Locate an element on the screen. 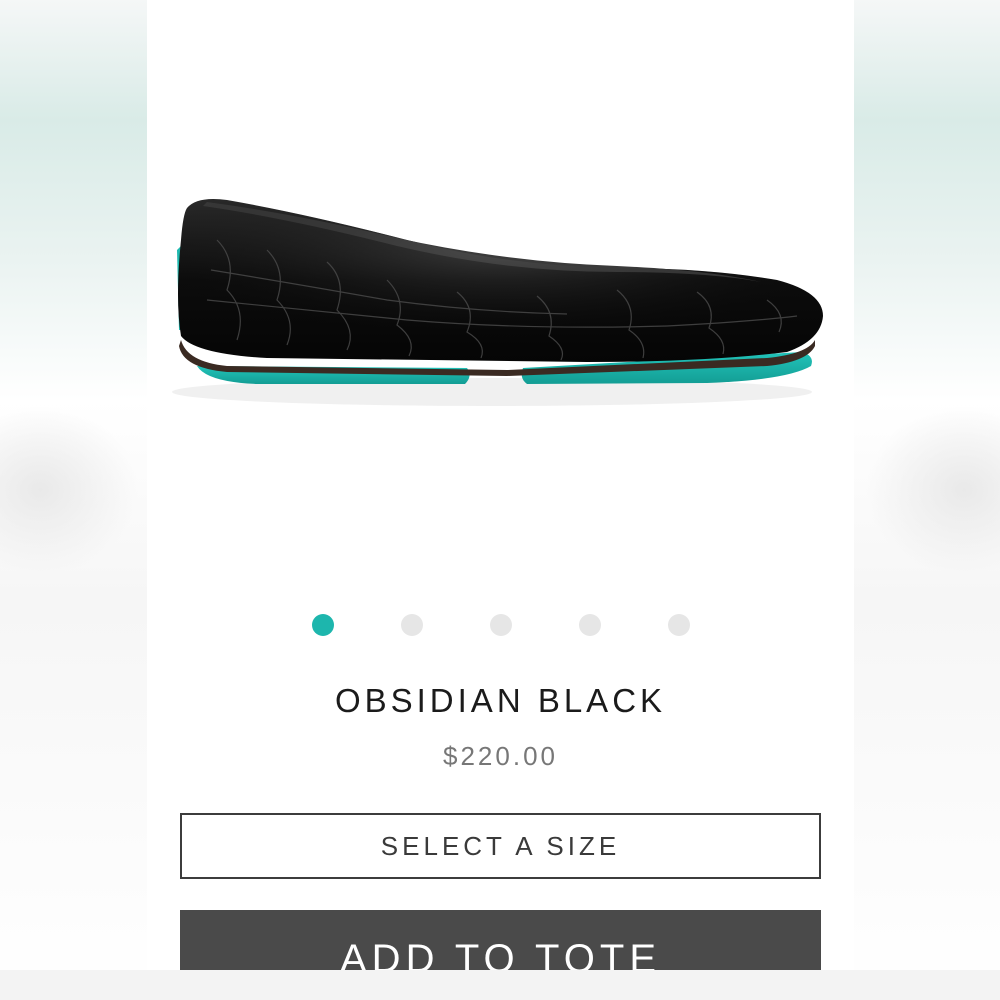 Image resolution: width=1000 pixels, height=1000 pixels. product-price: $220.00 is located at coordinates (500, 756).